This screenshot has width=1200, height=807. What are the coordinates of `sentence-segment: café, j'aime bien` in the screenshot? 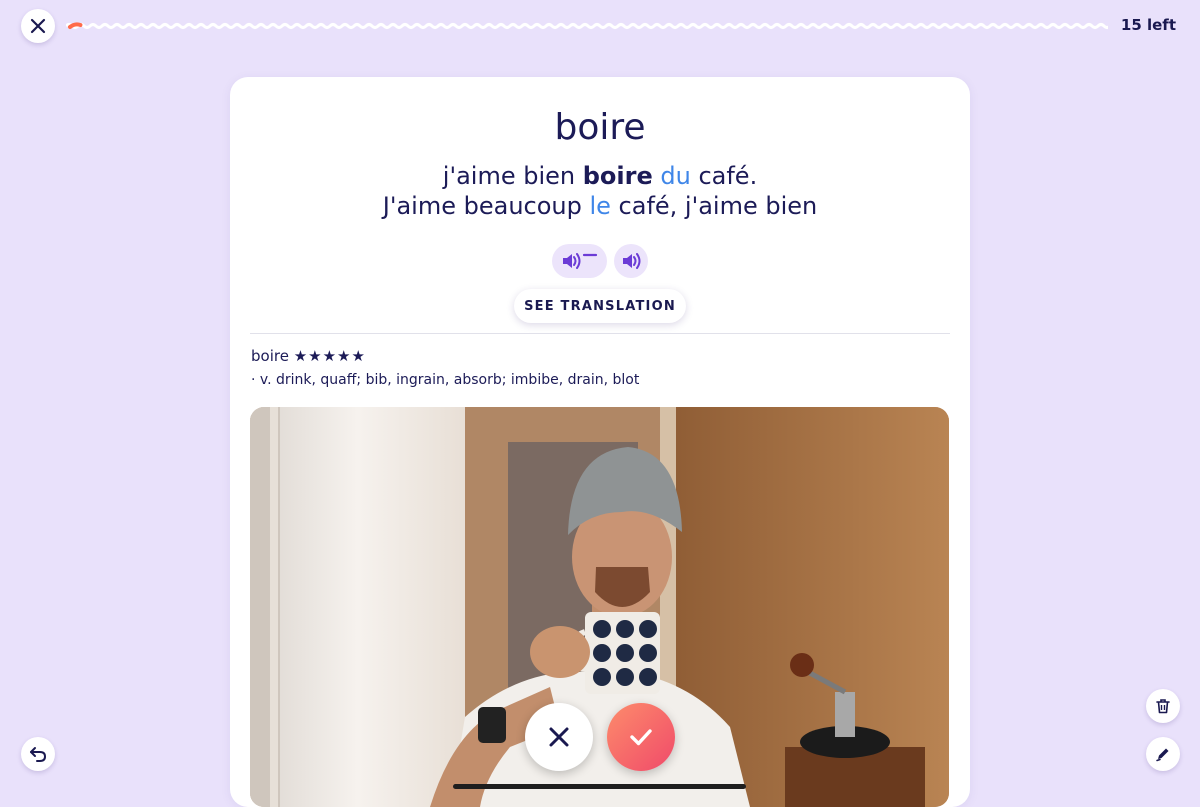 It's located at (714, 206).